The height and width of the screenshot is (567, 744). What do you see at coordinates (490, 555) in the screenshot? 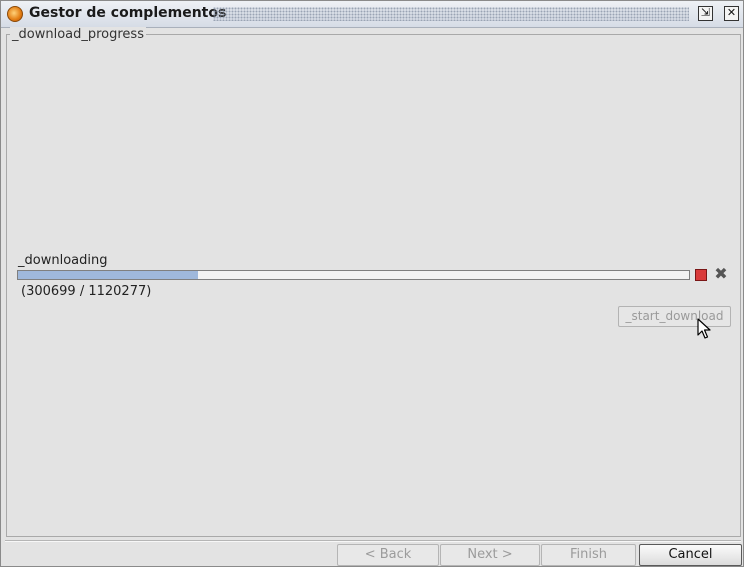
I see `next-button: Next >` at bounding box center [490, 555].